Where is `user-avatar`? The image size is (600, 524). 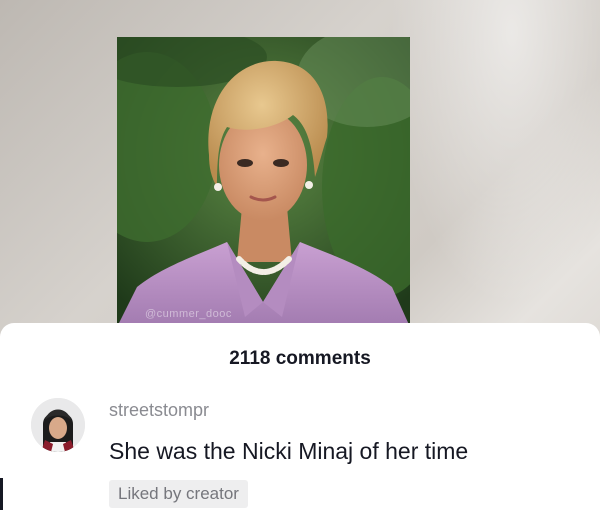
user-avatar is located at coordinates (58, 425).